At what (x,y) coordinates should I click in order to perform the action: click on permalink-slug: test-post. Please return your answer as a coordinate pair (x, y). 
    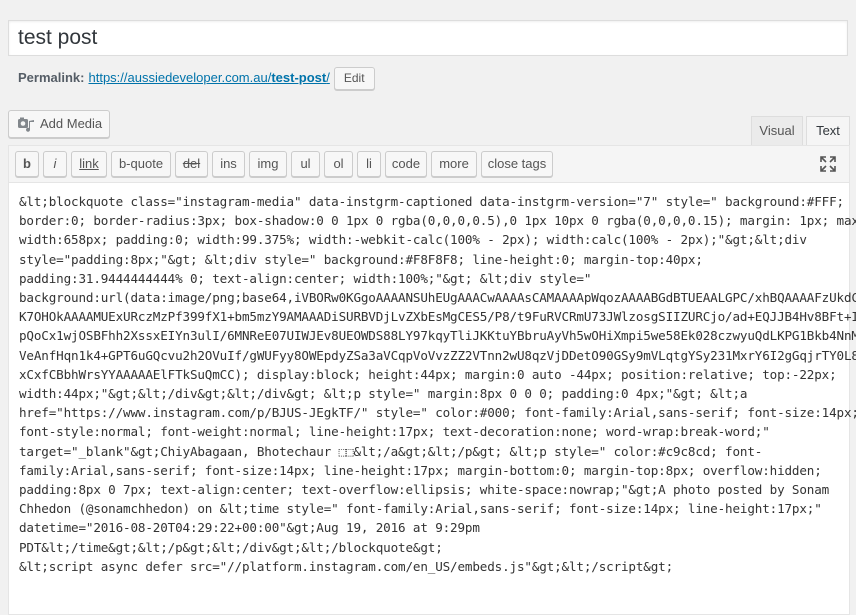
    Looking at the image, I should click on (299, 77).